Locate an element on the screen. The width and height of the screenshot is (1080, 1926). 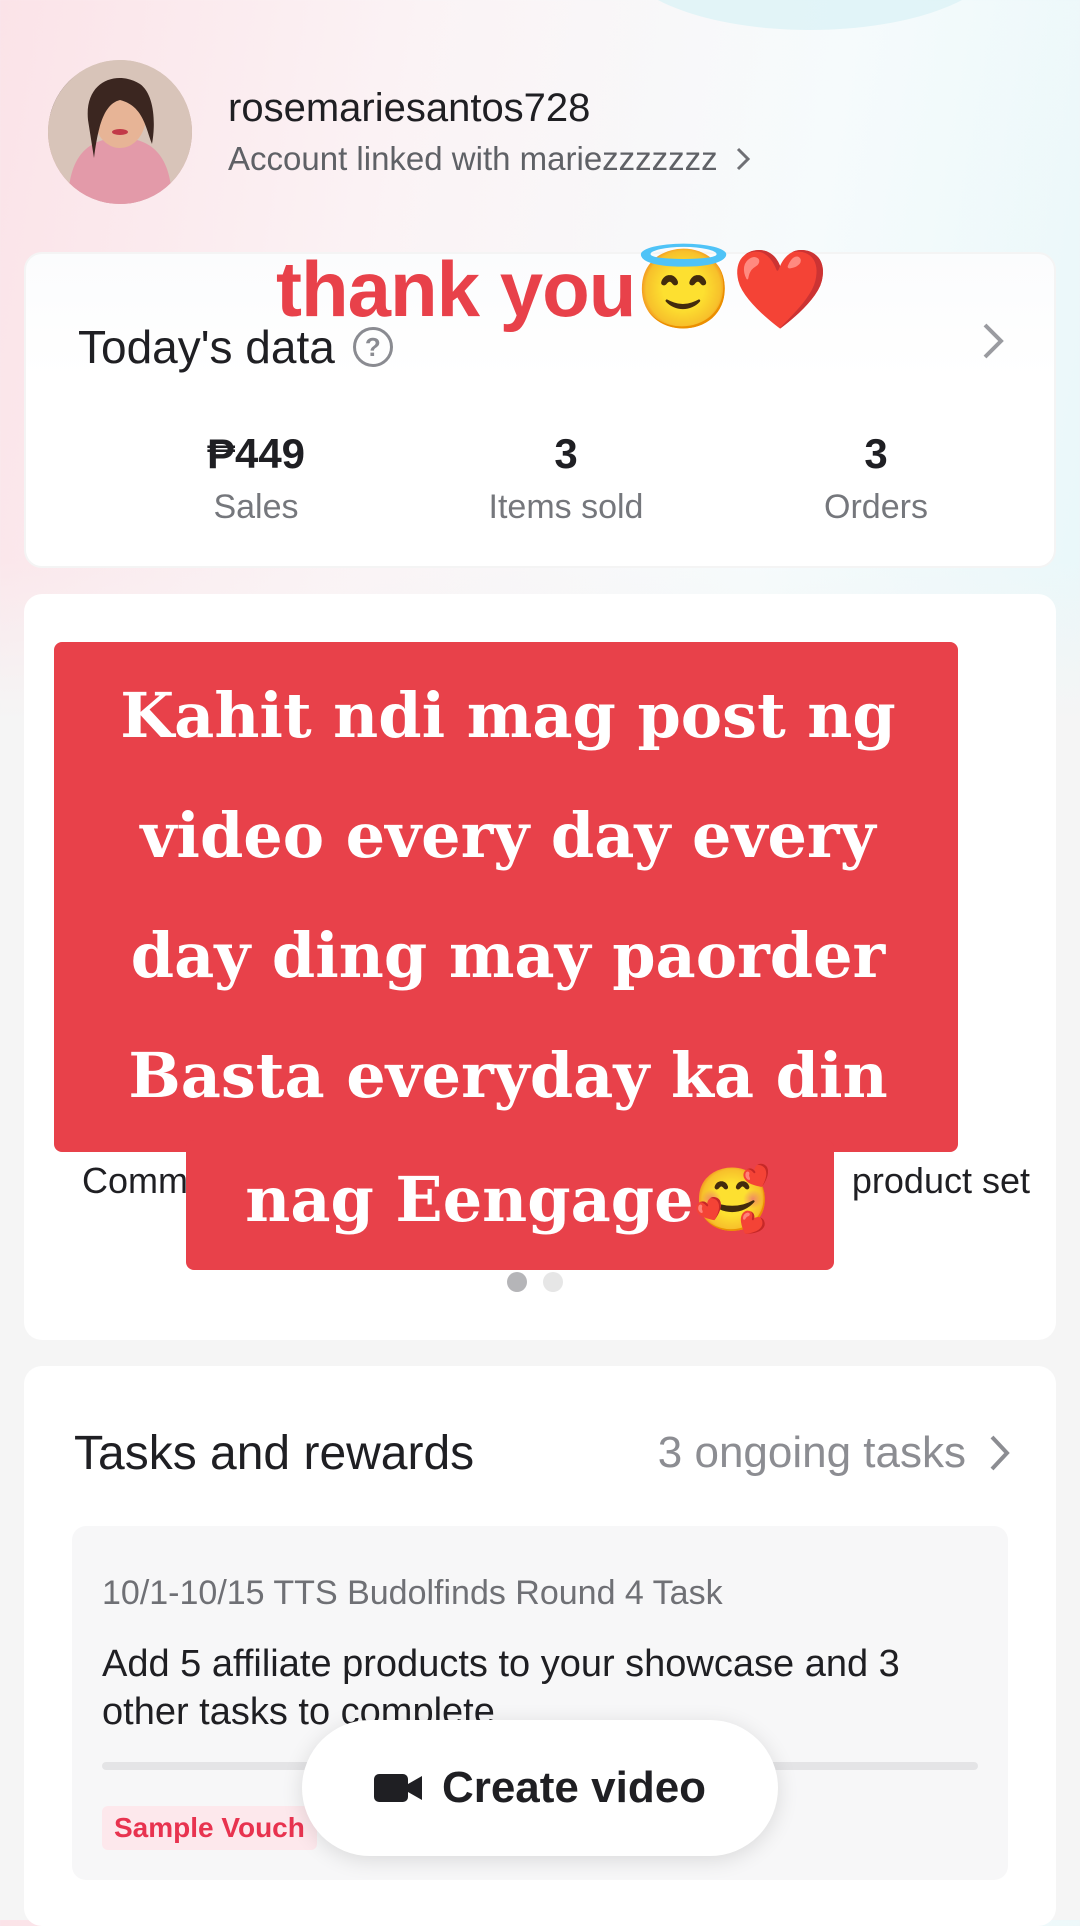
carousel-dots is located at coordinates (535, 1282).